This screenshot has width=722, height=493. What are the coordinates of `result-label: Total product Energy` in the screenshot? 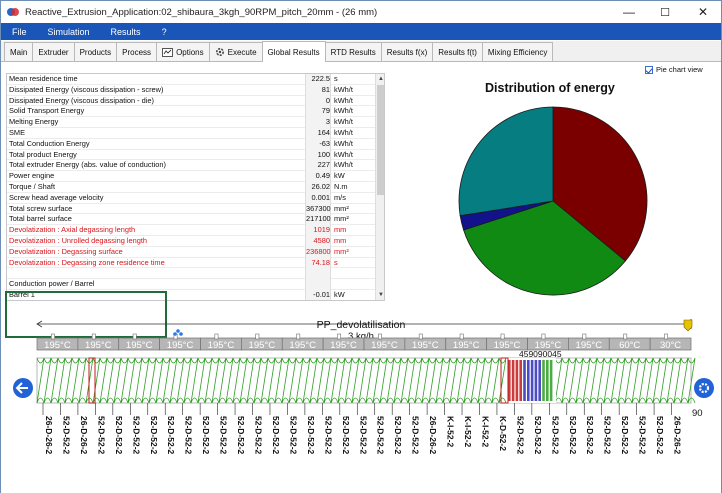 It's located at (43, 154).